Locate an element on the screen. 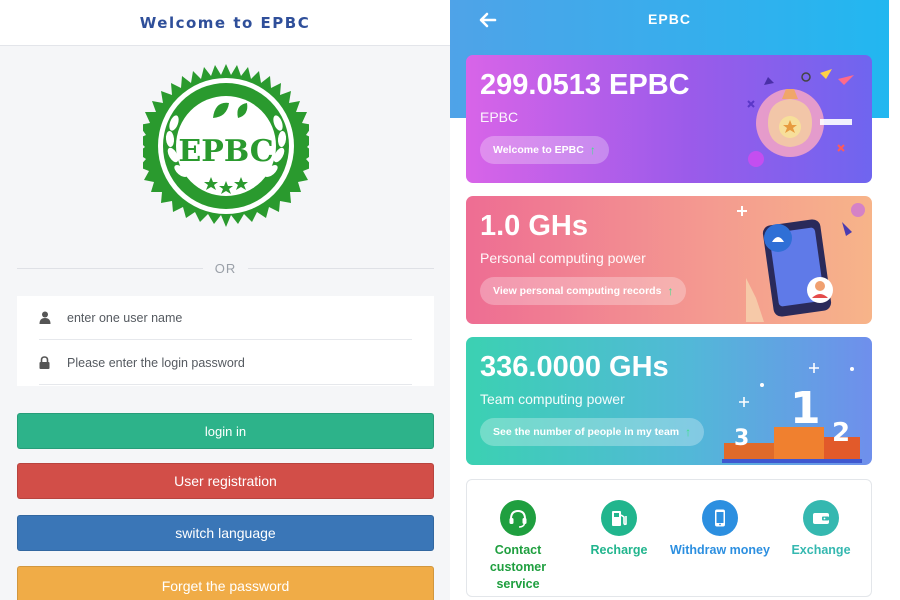  phone-illustration is located at coordinates (801, 262).